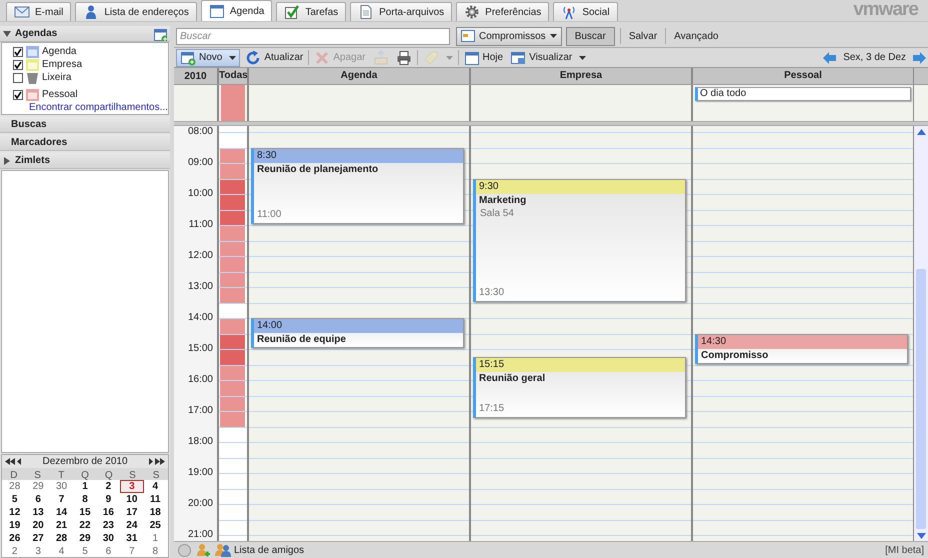 The height and width of the screenshot is (558, 928). What do you see at coordinates (518, 58) in the screenshot?
I see `calendar-view-icon` at bounding box center [518, 58].